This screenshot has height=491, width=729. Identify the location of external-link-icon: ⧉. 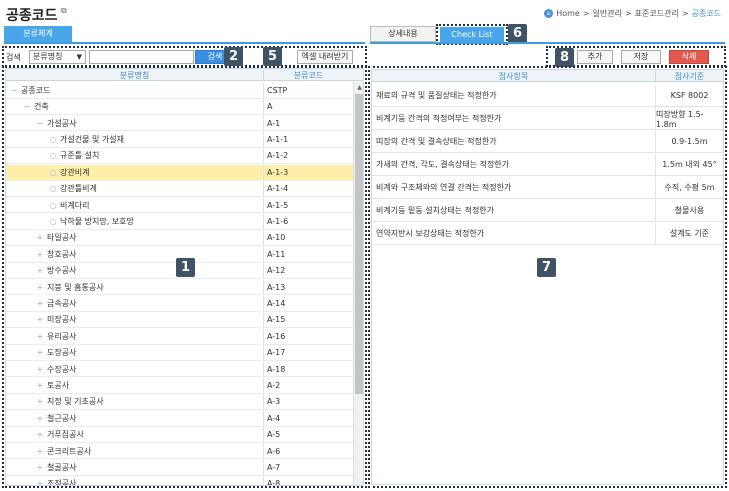
(64, 11).